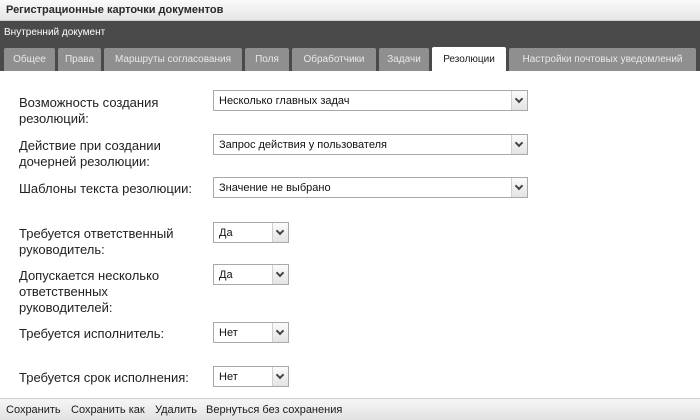 The height and width of the screenshot is (420, 700). I want to click on window-titlebar: Регистрационные карточки документов, so click(350, 10).